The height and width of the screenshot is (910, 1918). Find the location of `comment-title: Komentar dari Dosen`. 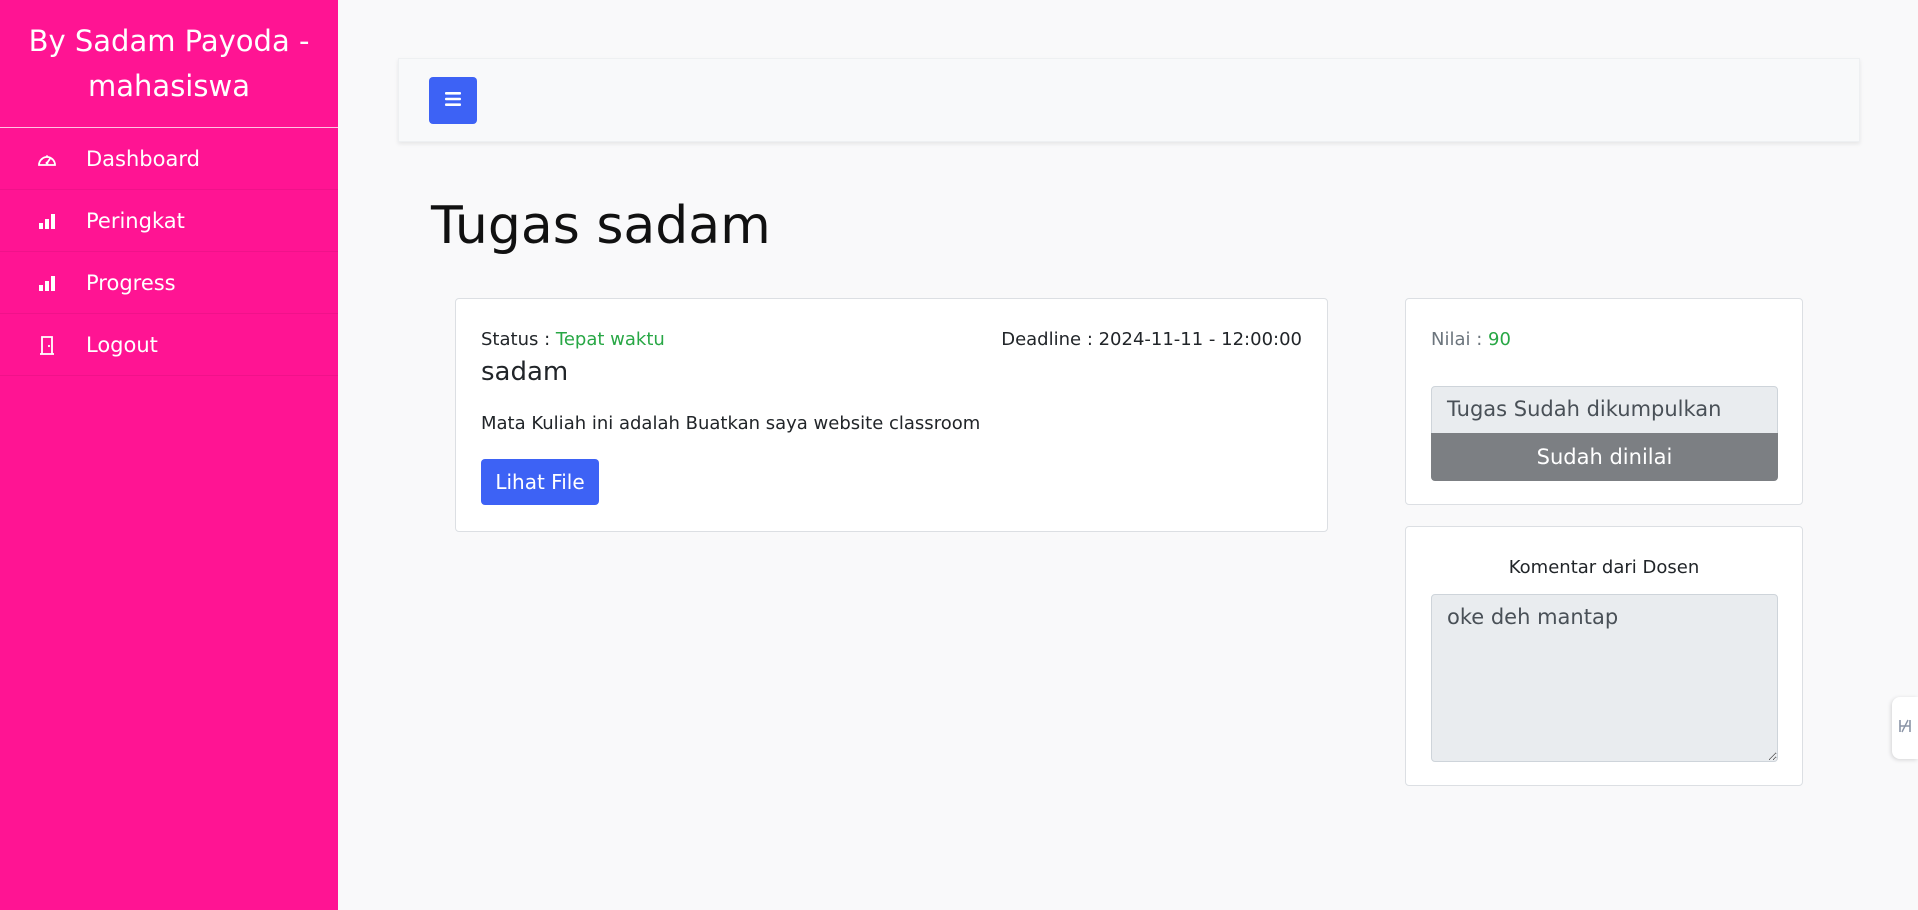

comment-title: Komentar dari Dosen is located at coordinates (1604, 567).